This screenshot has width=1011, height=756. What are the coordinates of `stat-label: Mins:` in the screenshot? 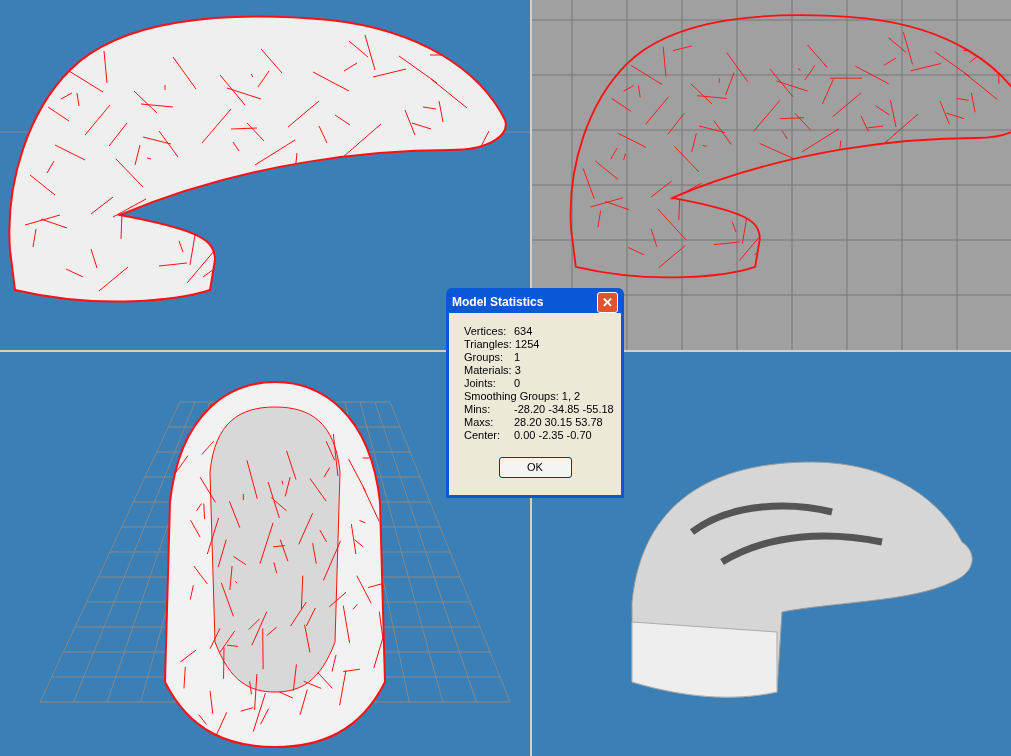 It's located at (478, 409).